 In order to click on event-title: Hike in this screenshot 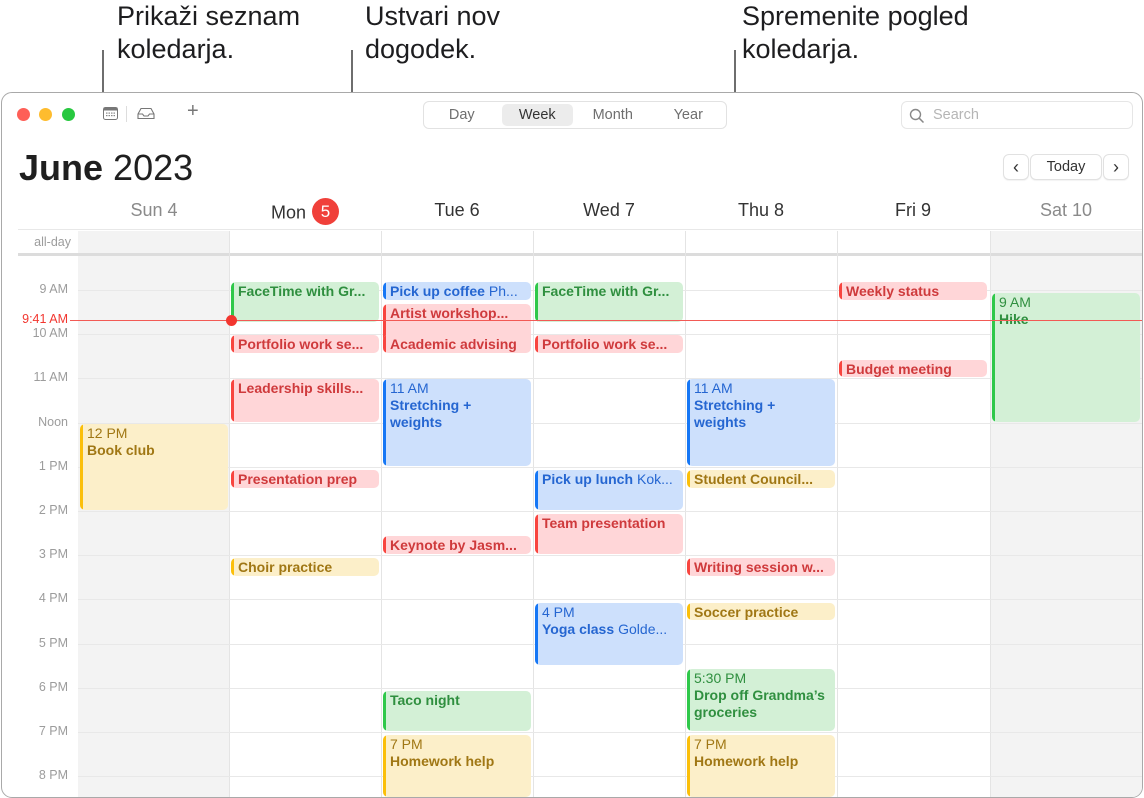, I will do `click(1014, 319)`.